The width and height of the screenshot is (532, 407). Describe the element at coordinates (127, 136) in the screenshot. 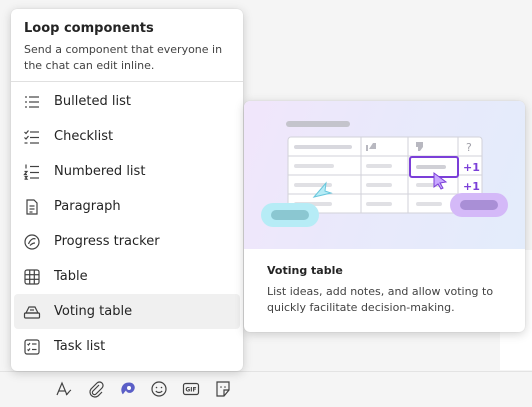

I see `menu-item-checklist: Checklist` at that location.